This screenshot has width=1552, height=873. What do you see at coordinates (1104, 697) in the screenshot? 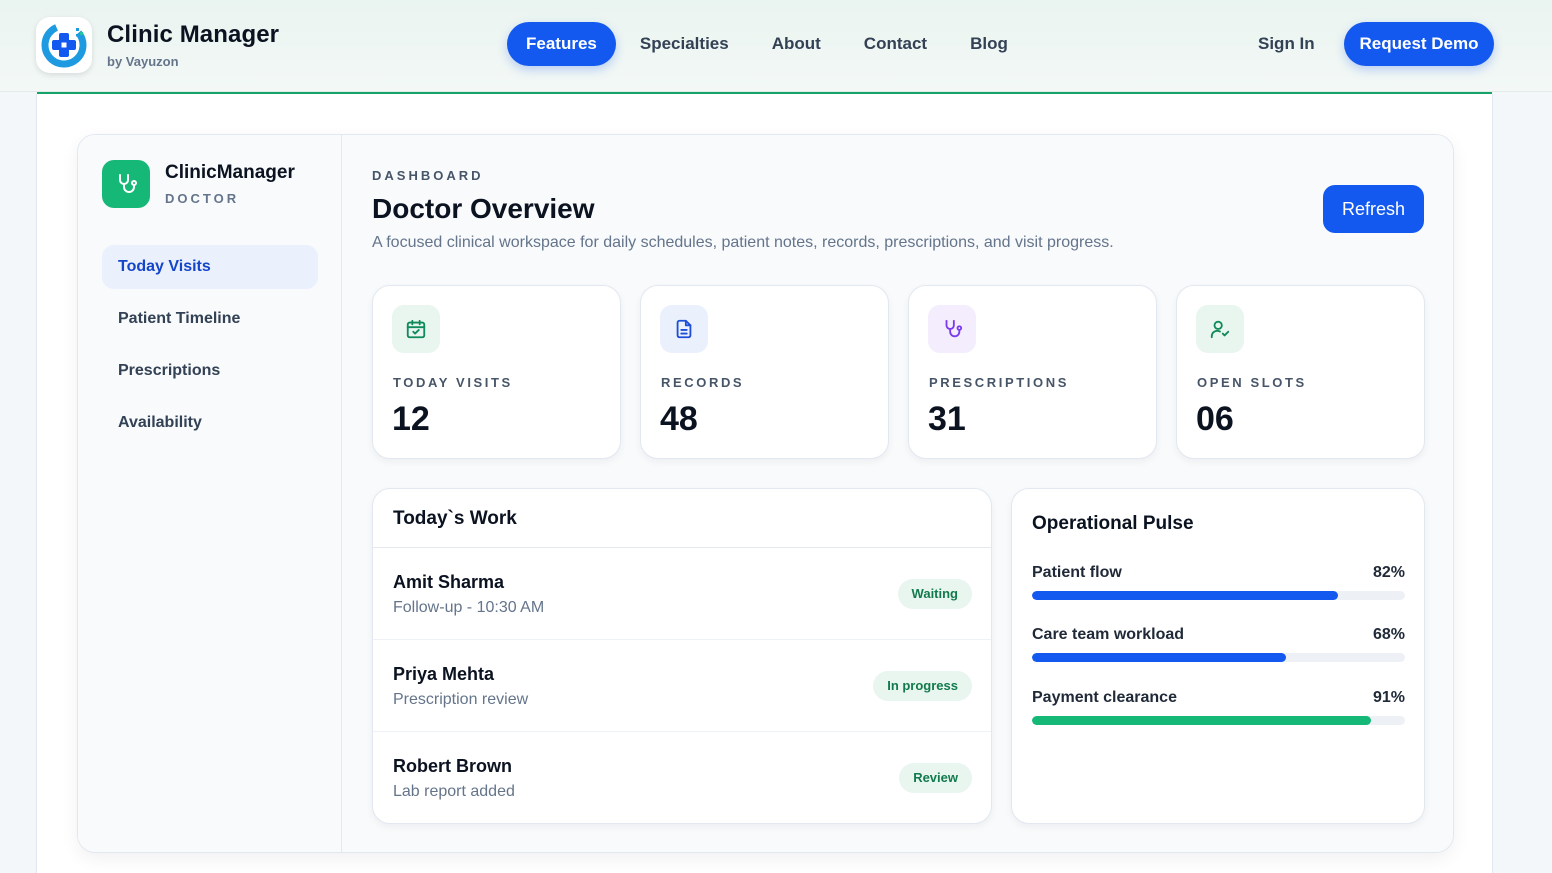
I see `metric-label: Payment clearance` at bounding box center [1104, 697].